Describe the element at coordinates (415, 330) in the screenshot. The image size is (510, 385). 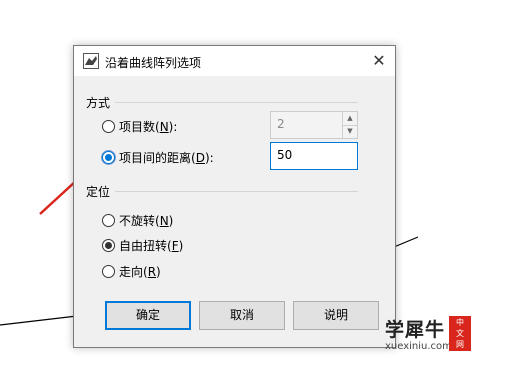
I see `watermark-title: 学犀牛` at that location.